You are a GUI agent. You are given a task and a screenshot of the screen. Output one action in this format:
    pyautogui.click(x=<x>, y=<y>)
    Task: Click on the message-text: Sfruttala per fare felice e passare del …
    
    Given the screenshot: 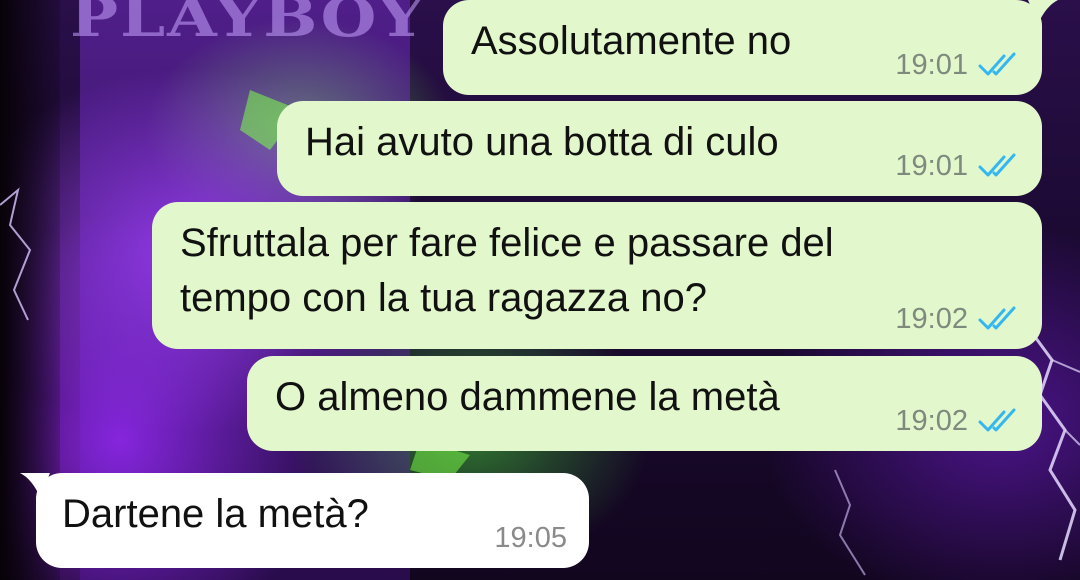 What is the action you would take?
    pyautogui.click(x=507, y=270)
    